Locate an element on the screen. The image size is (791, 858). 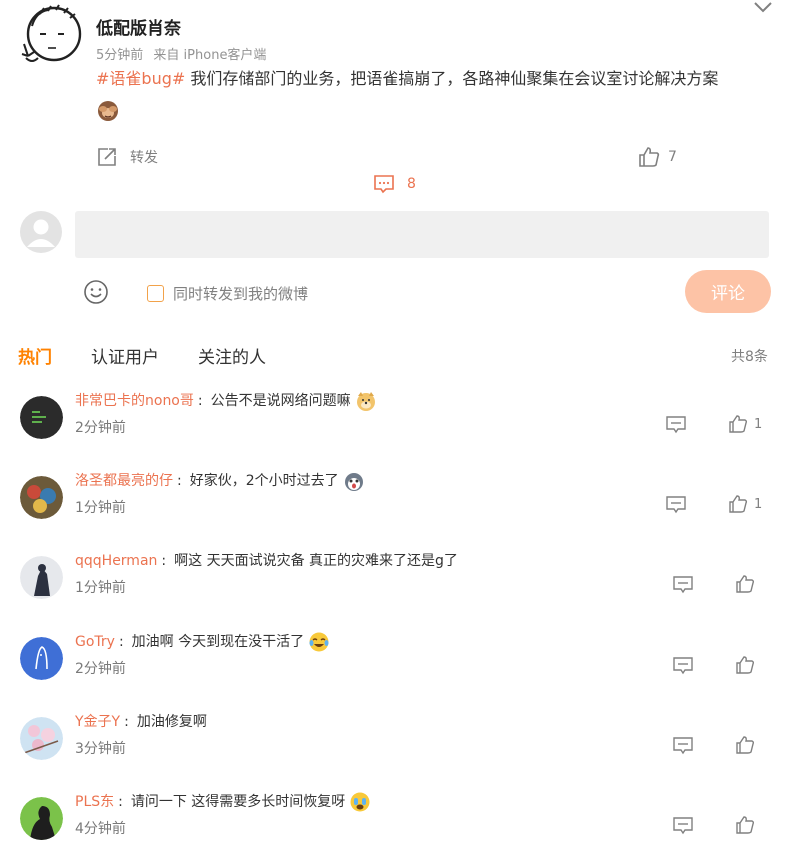
comment-time: 3分钟前 is located at coordinates (100, 749).